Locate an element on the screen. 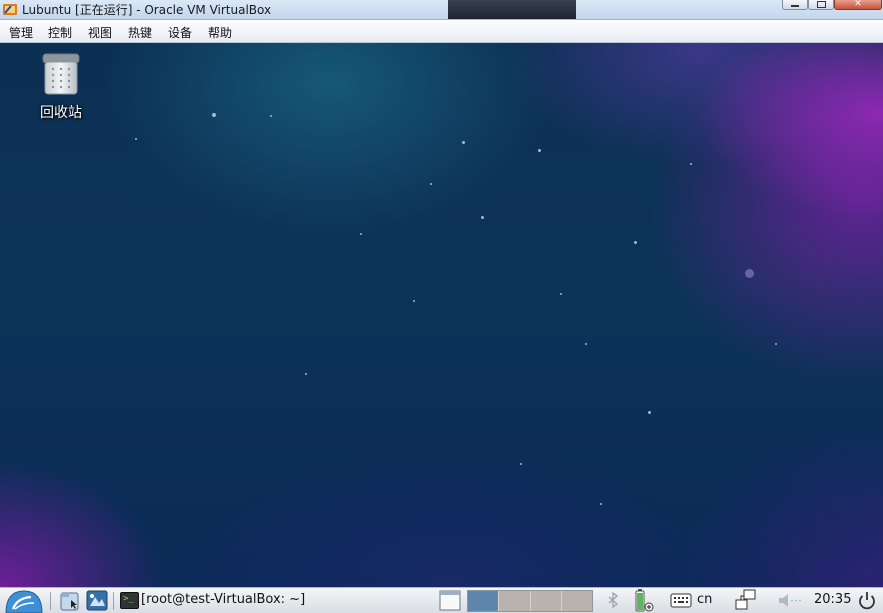 This screenshot has width=883, height=613. menu-view: 视图 is located at coordinates (100, 32).